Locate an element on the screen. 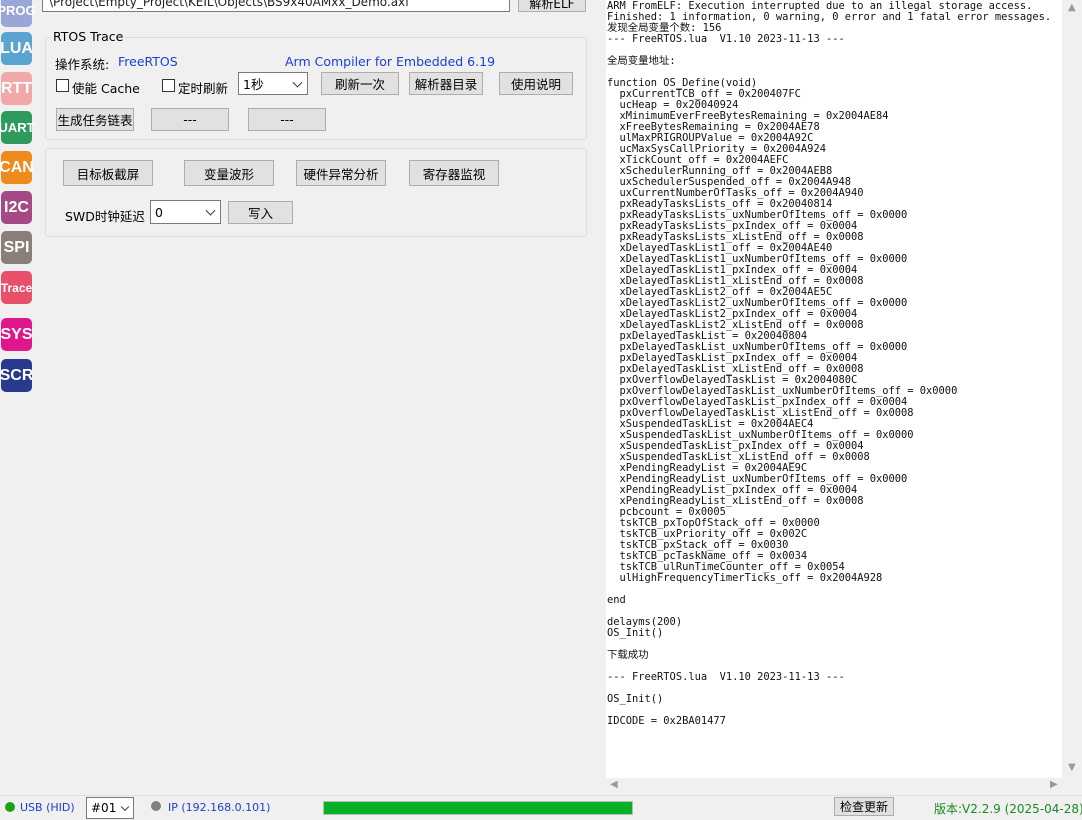 The height and width of the screenshot is (820, 1082). swd-delay-select: 0 is located at coordinates (185, 212).